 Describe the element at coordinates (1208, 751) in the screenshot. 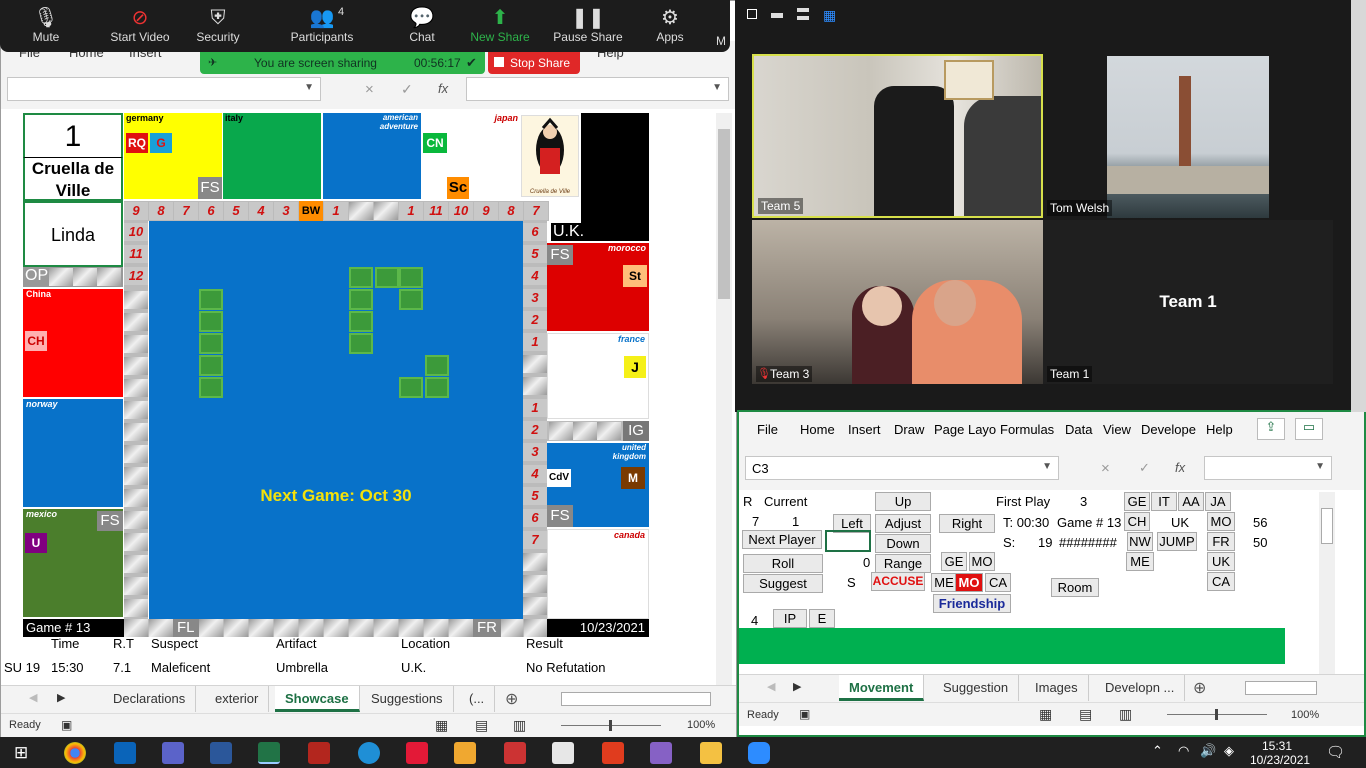

I see `volume-icon: 🔊` at that location.